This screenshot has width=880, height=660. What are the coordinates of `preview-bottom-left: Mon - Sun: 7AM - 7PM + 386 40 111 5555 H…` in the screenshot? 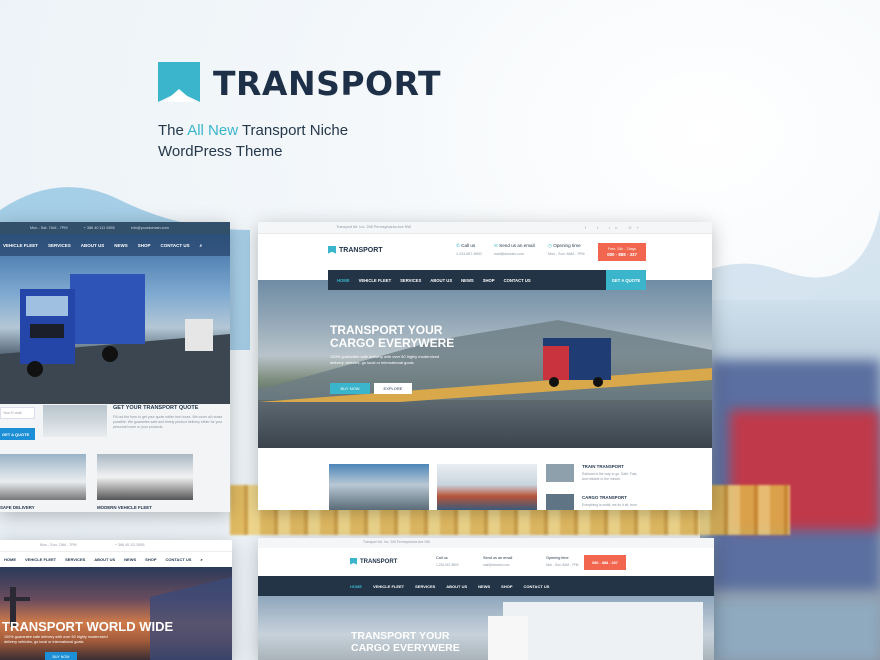 It's located at (116, 600).